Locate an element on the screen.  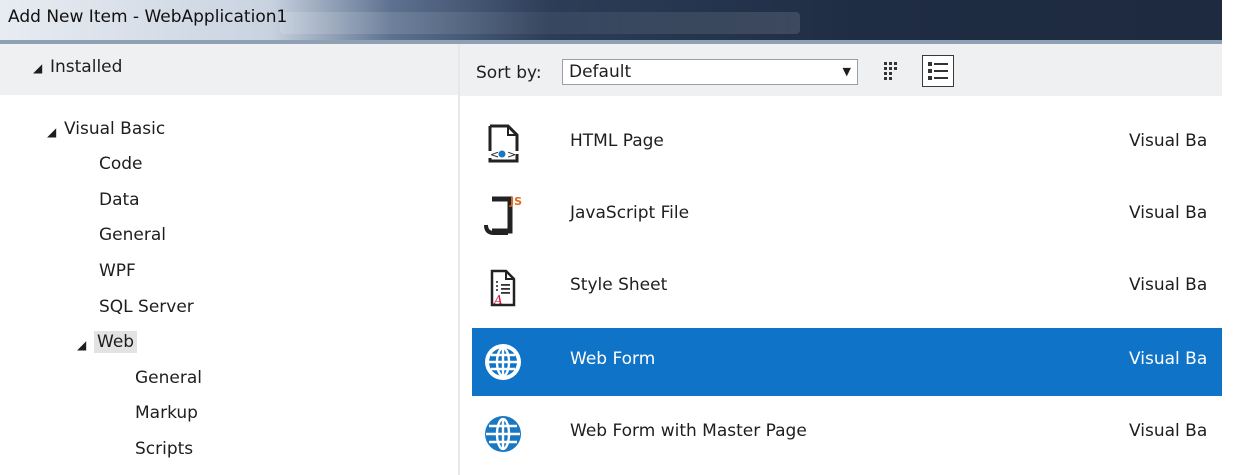
sort-toolbar: Sort by: Default ▼ is located at coordinates (841, 70).